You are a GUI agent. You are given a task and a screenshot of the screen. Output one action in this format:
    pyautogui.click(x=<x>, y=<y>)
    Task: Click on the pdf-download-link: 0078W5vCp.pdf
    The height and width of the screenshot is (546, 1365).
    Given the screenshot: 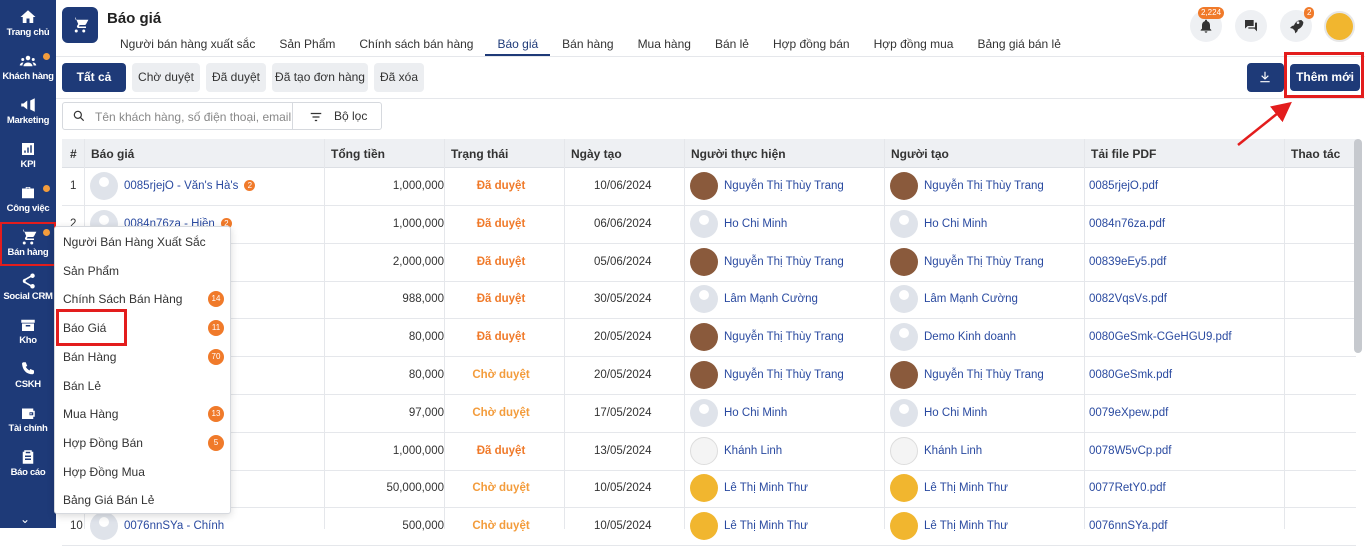 What is the action you would take?
    pyautogui.click(x=1130, y=451)
    